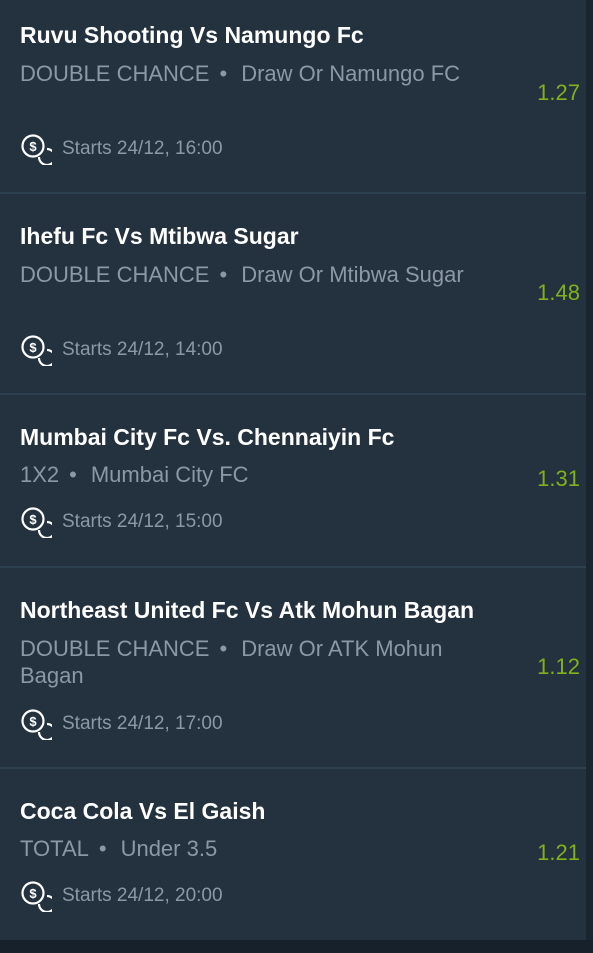 This screenshot has width=593, height=953. I want to click on market-line: DOUBLE CHANCE • Draw Or ATK Mohun Bagan, so click(257, 662).